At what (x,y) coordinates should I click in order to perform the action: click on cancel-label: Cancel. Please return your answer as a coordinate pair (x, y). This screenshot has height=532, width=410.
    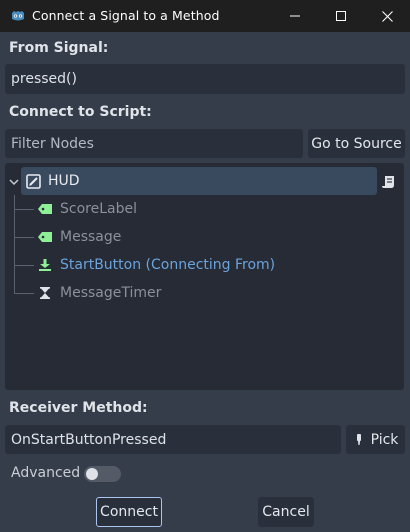
    Looking at the image, I should click on (286, 512).